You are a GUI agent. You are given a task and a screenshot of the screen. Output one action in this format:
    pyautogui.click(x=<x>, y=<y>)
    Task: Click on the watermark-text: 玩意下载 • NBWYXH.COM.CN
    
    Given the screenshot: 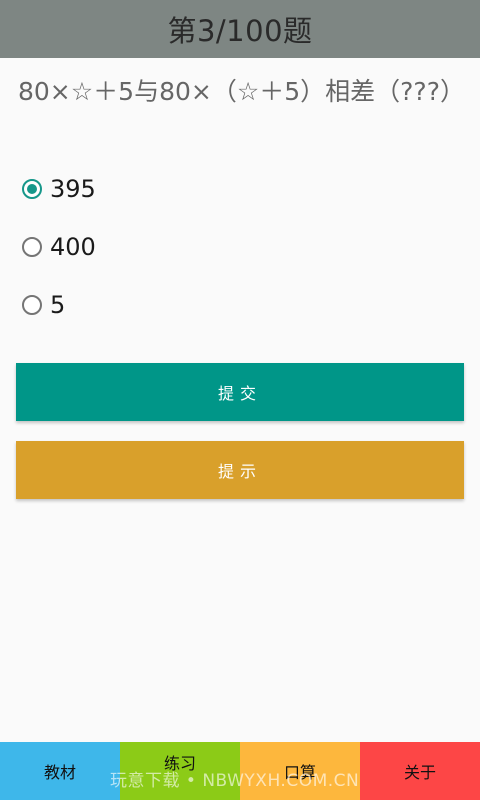 What is the action you would take?
    pyautogui.click(x=235, y=781)
    